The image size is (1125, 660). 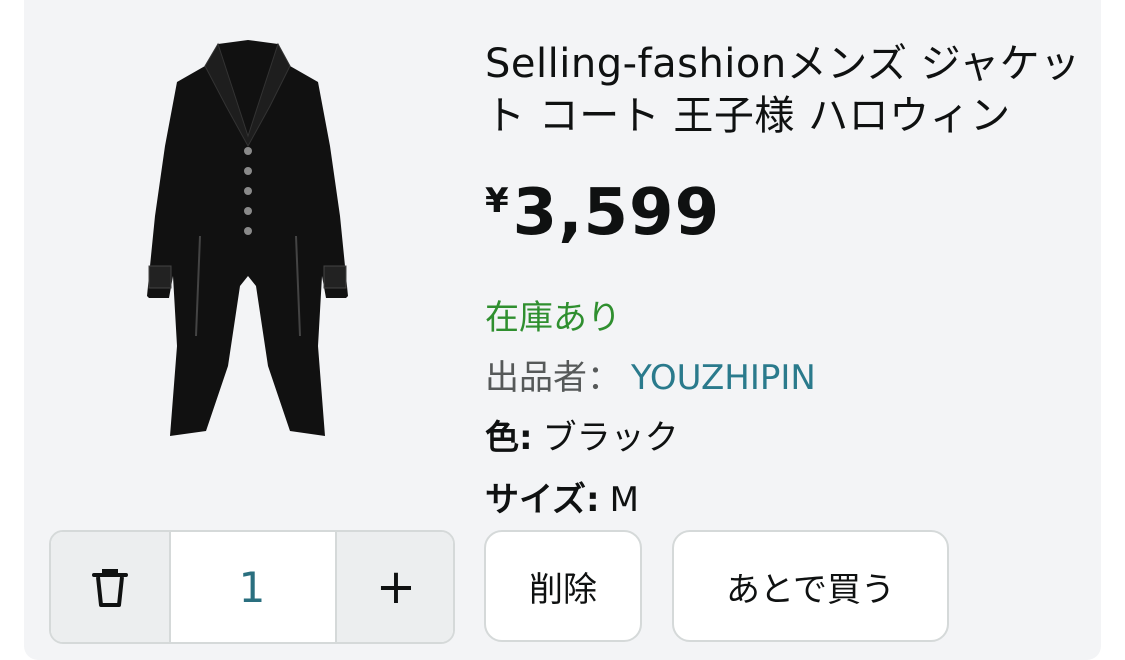 I want to click on size-label: サイズ:, so click(x=542, y=500).